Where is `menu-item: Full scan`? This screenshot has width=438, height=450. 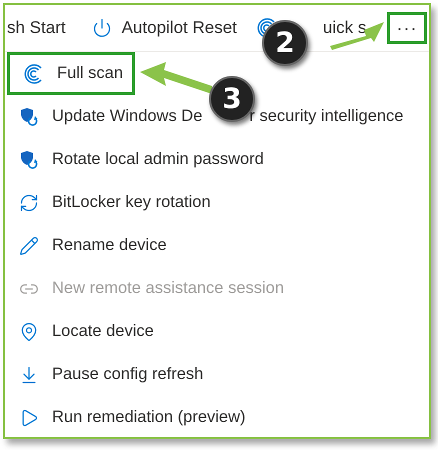
menu-item: Full scan is located at coordinates (71, 73).